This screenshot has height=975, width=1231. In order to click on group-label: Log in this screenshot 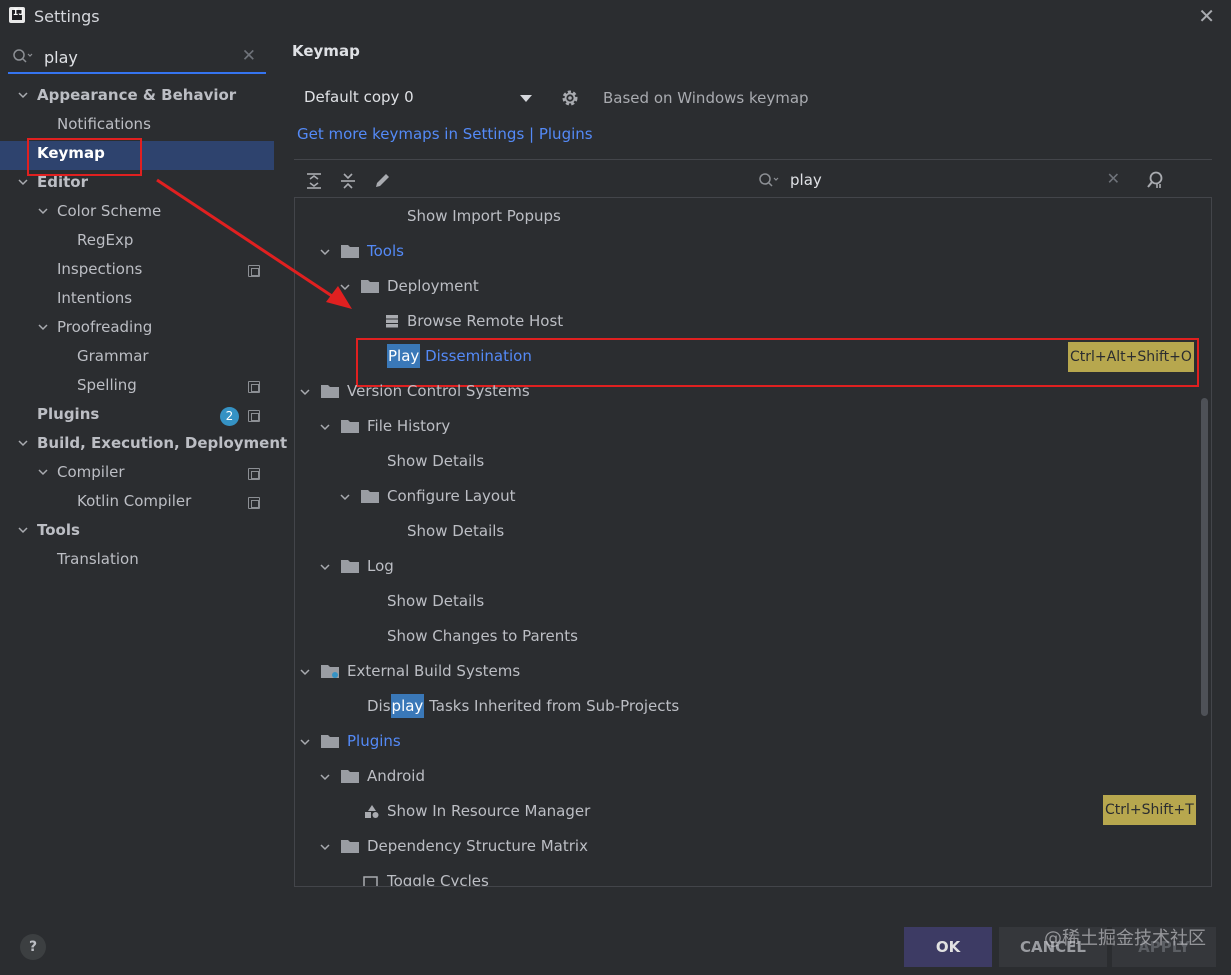, I will do `click(380, 566)`.